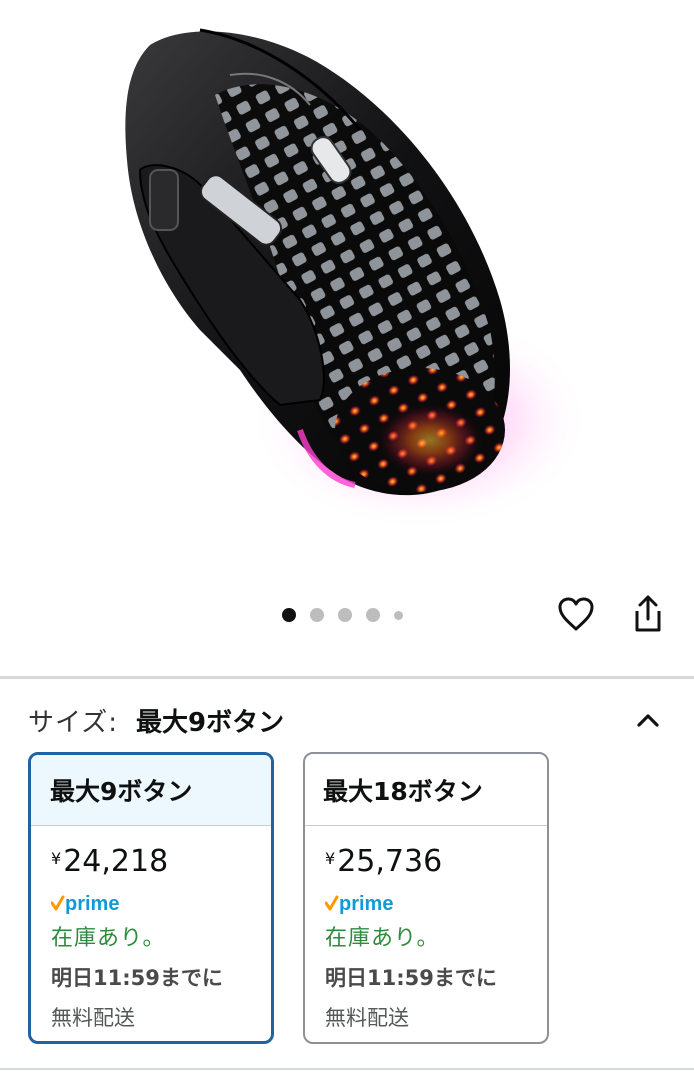 The width and height of the screenshot is (694, 1080). I want to click on chevron-up-icon, so click(648, 720).